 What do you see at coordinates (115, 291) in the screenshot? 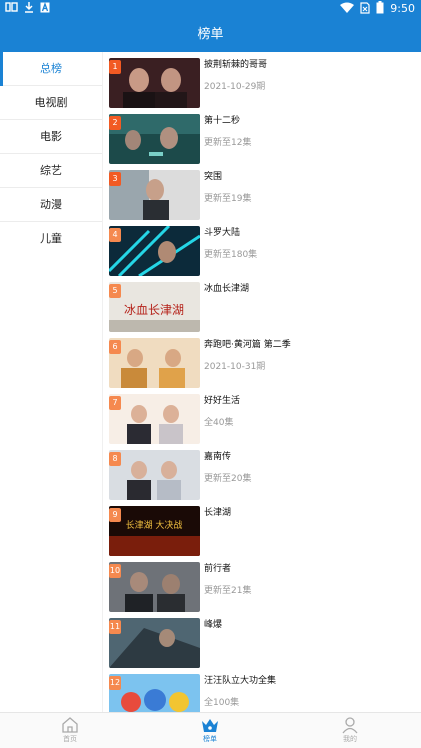
I see `rank-badge: 5` at bounding box center [115, 291].